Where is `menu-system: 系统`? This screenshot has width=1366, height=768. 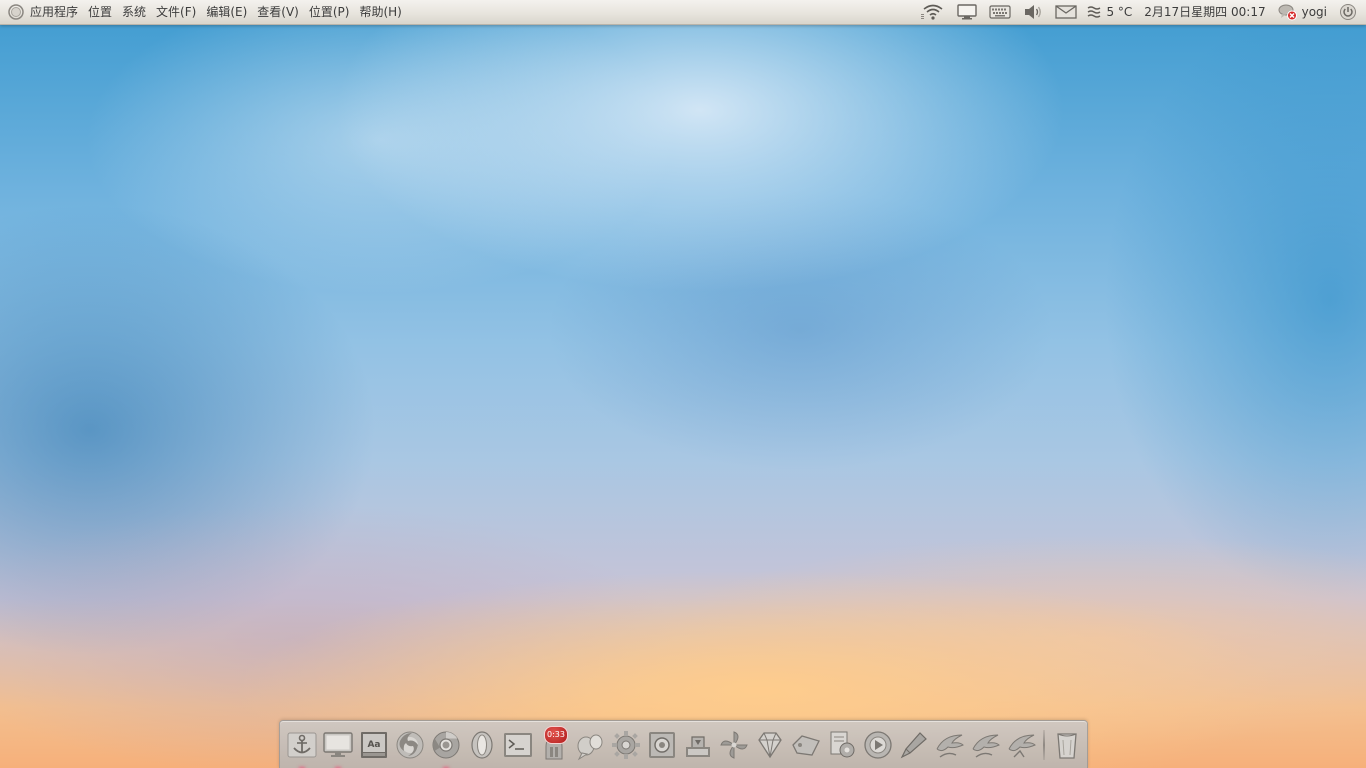
menu-system: 系统 is located at coordinates (134, 12).